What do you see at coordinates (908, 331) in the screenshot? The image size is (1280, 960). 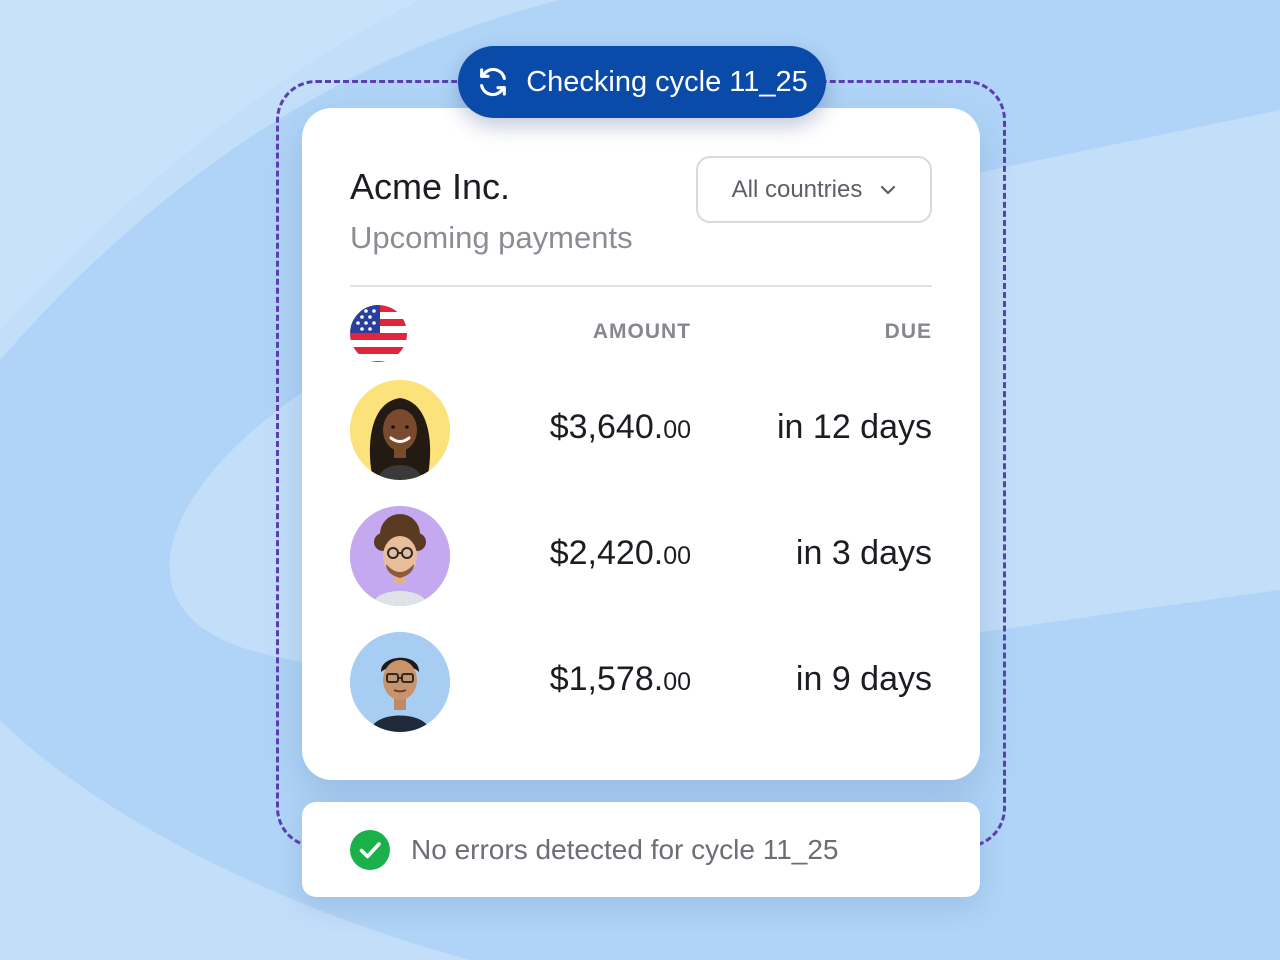 I see `due-column-header: DUE` at bounding box center [908, 331].